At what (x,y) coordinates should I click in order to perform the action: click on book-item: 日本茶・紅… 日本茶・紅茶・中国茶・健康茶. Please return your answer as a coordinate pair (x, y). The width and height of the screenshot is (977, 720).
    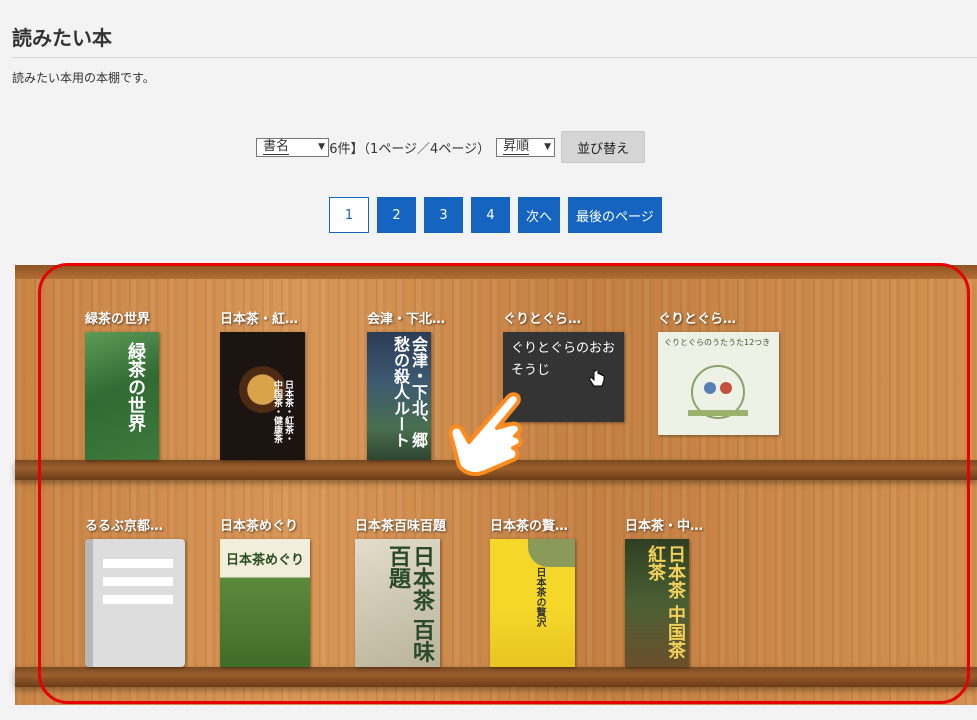
    Looking at the image, I should click on (280, 384).